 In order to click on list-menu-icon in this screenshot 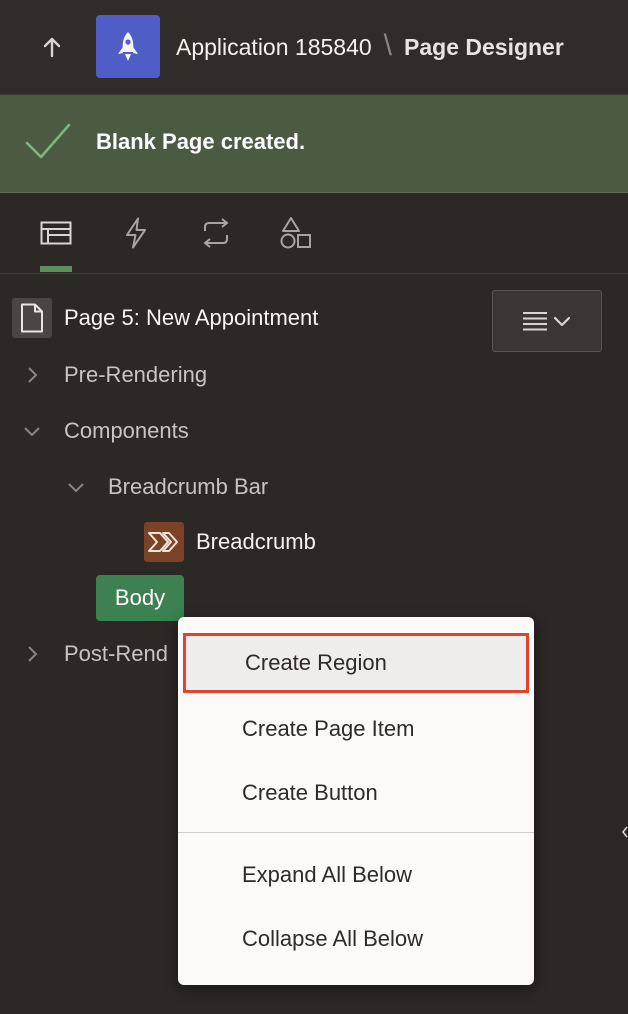, I will do `click(547, 321)`.